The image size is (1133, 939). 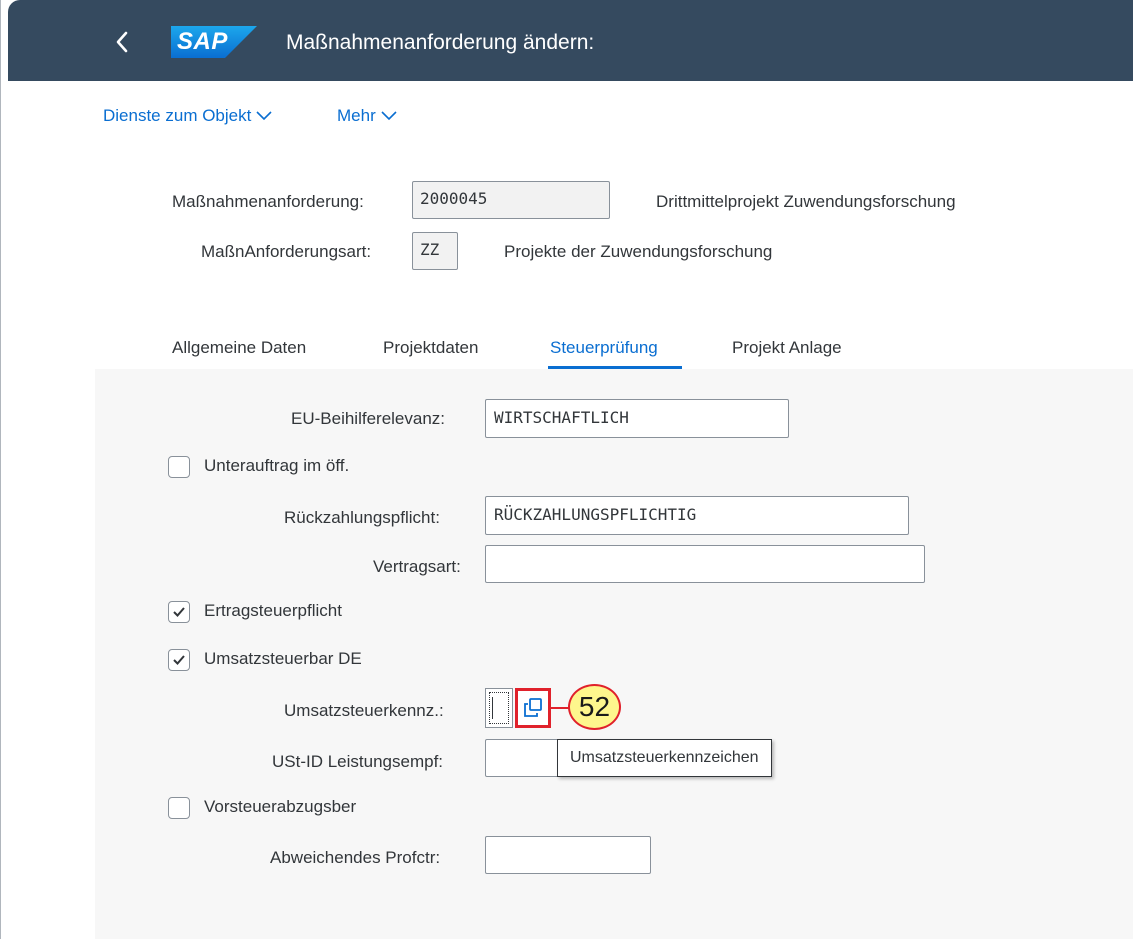 What do you see at coordinates (280, 806) in the screenshot?
I see `input-tax-label: Vorsteuerabzugsber` at bounding box center [280, 806].